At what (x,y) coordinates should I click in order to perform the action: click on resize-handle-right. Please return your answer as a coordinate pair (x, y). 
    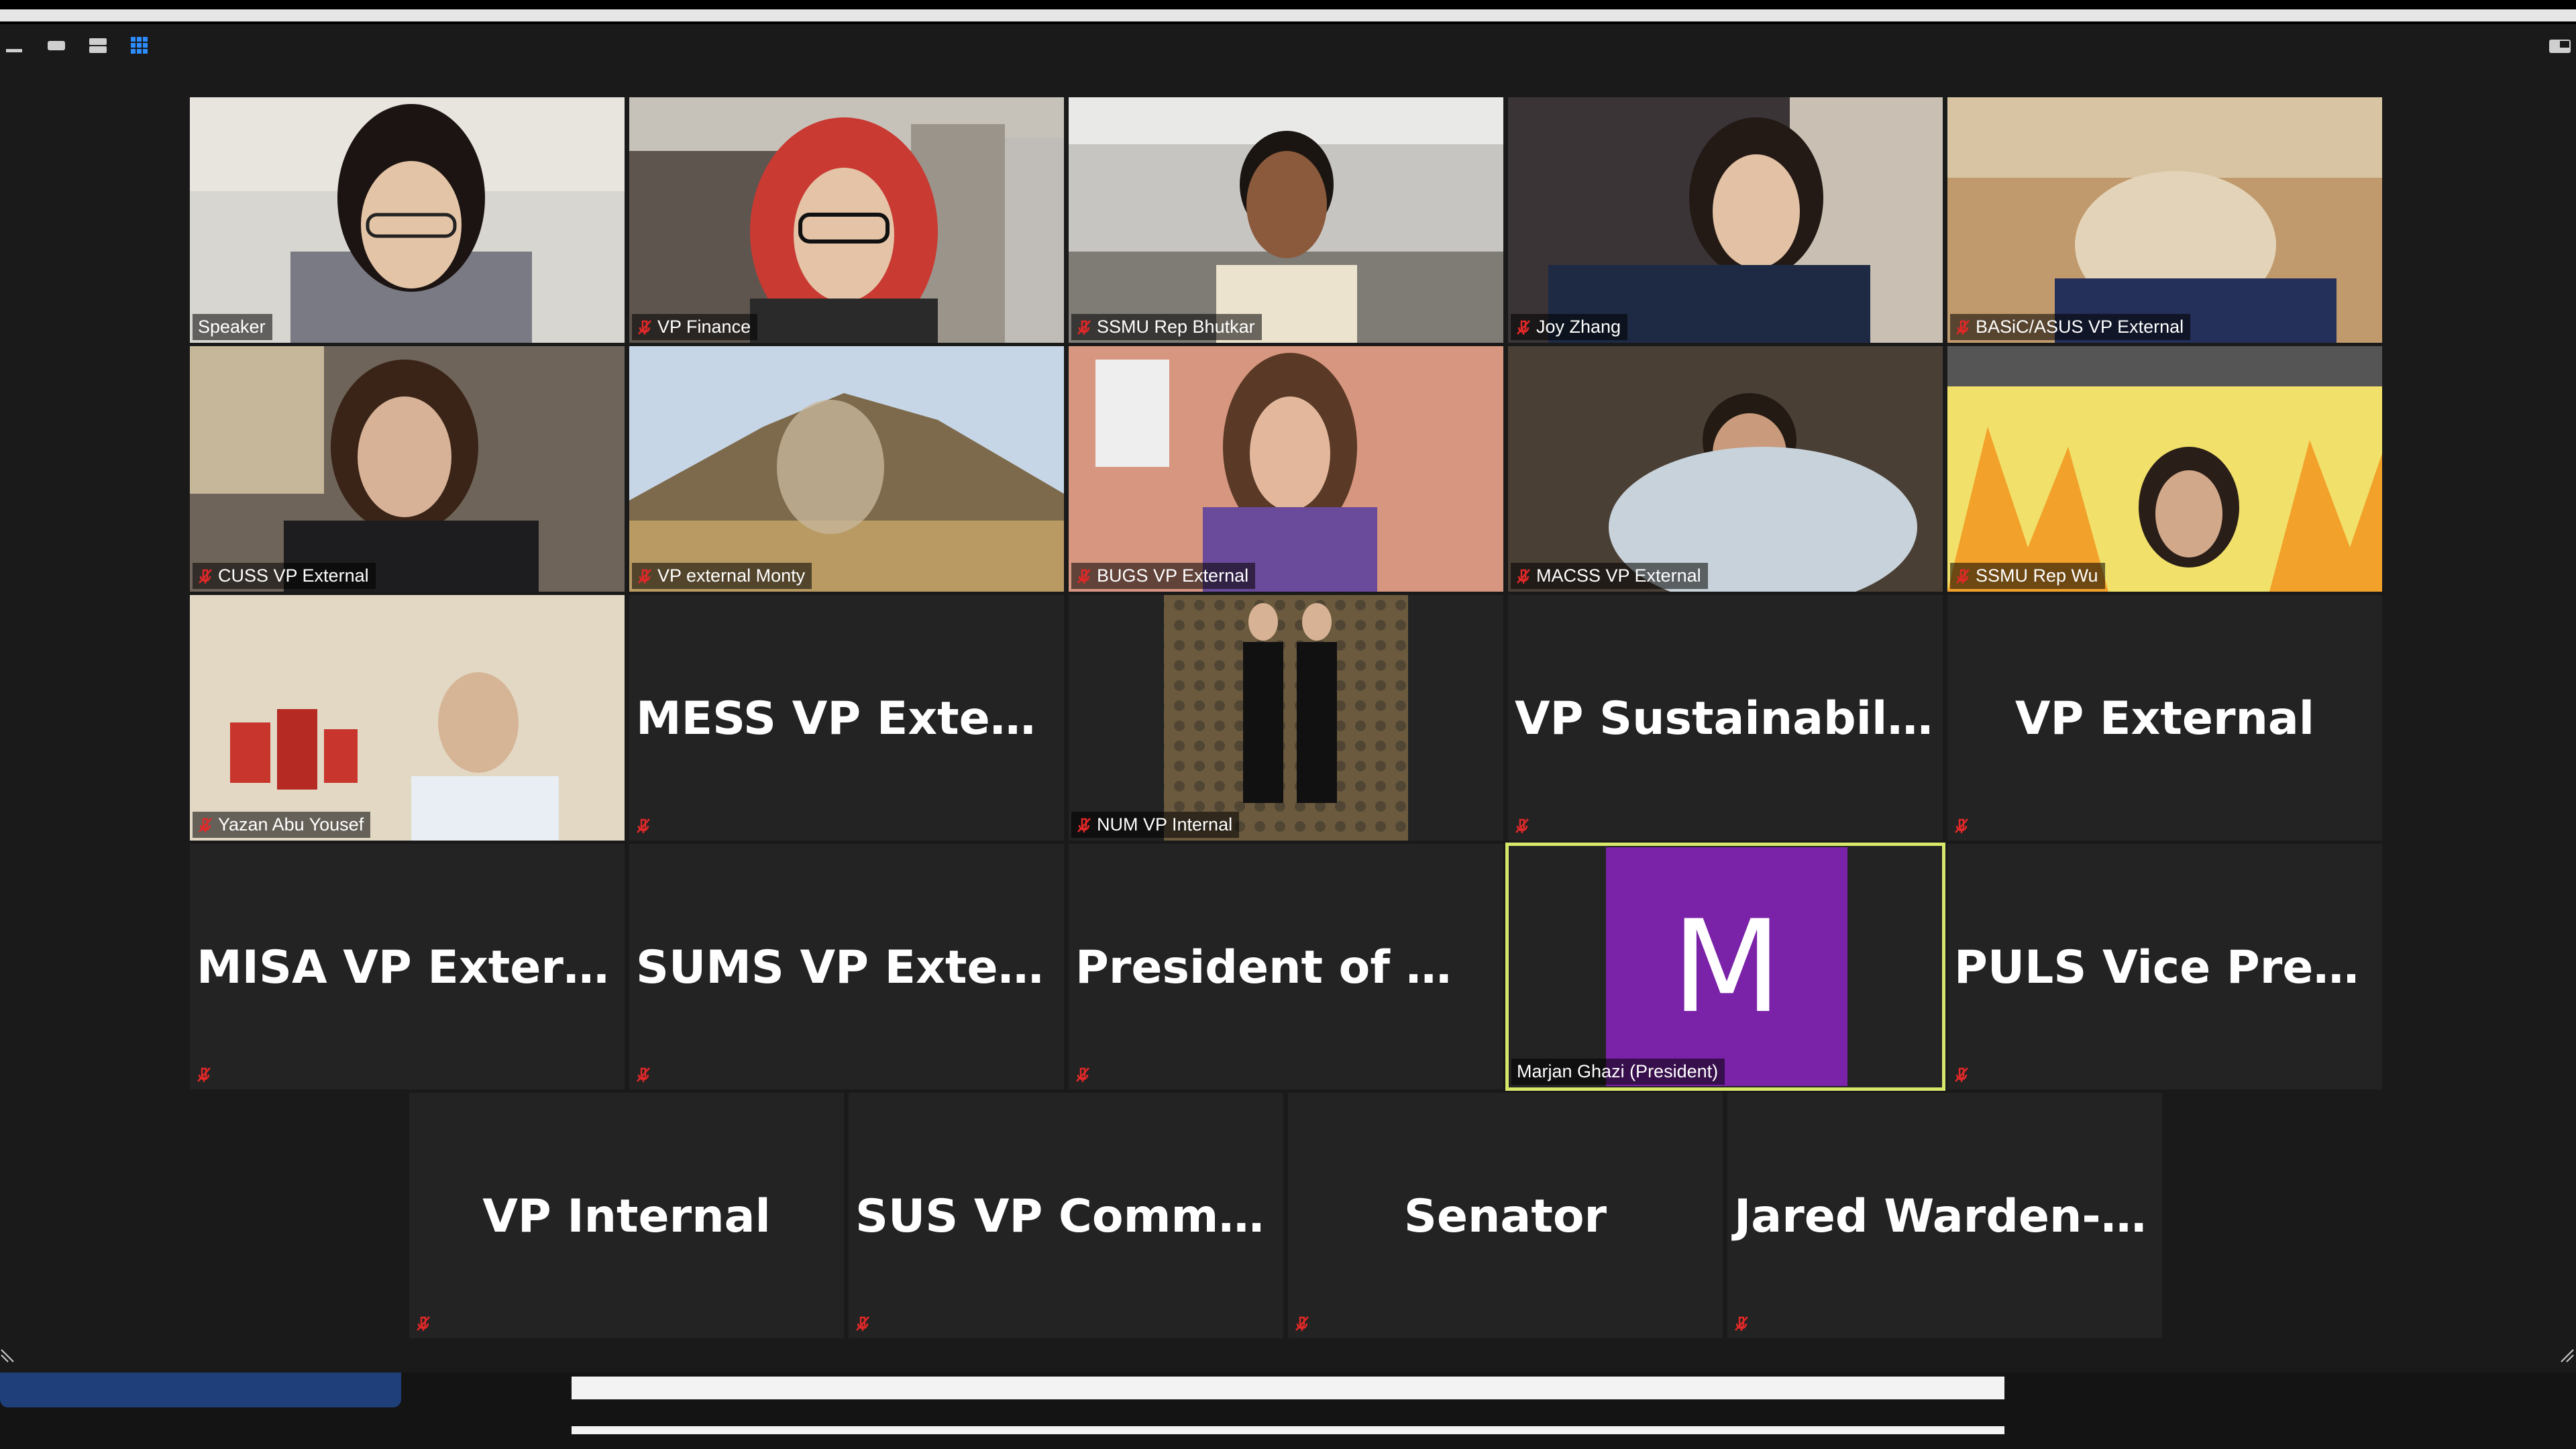
    Looking at the image, I should click on (2566, 1357).